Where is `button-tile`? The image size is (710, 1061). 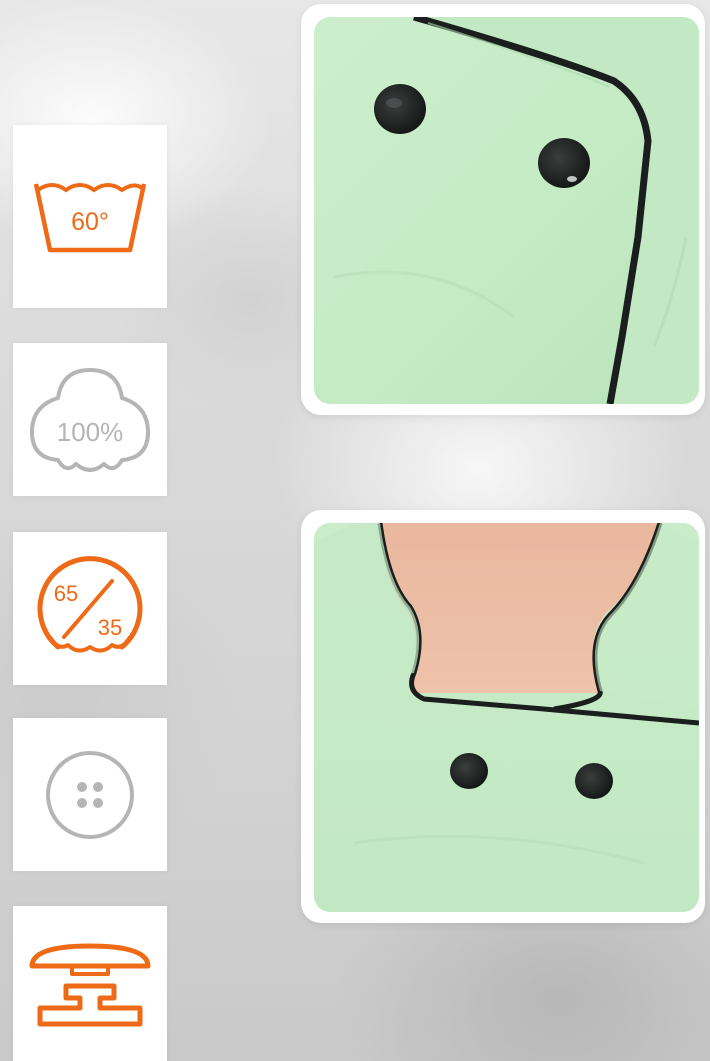 button-tile is located at coordinates (90, 794).